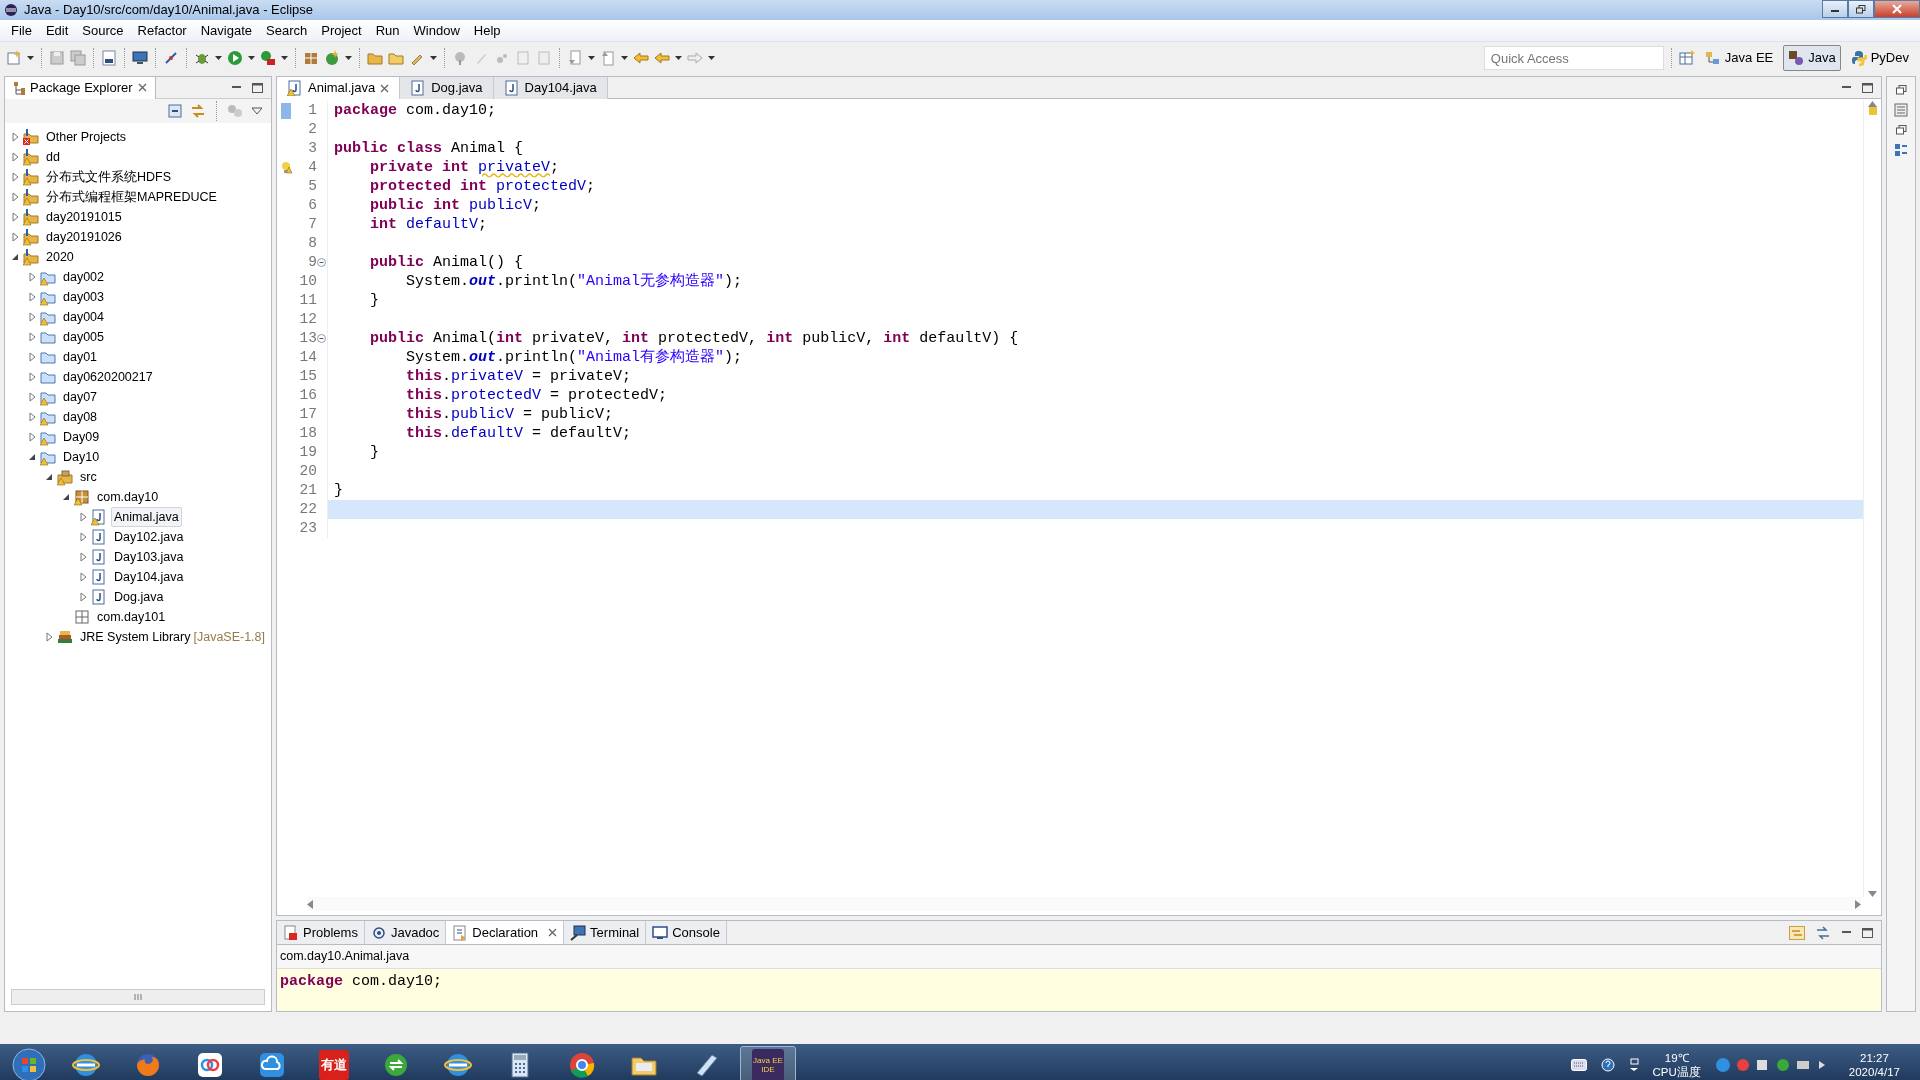  Describe the element at coordinates (662, 58) in the screenshot. I see `back-icon` at that location.